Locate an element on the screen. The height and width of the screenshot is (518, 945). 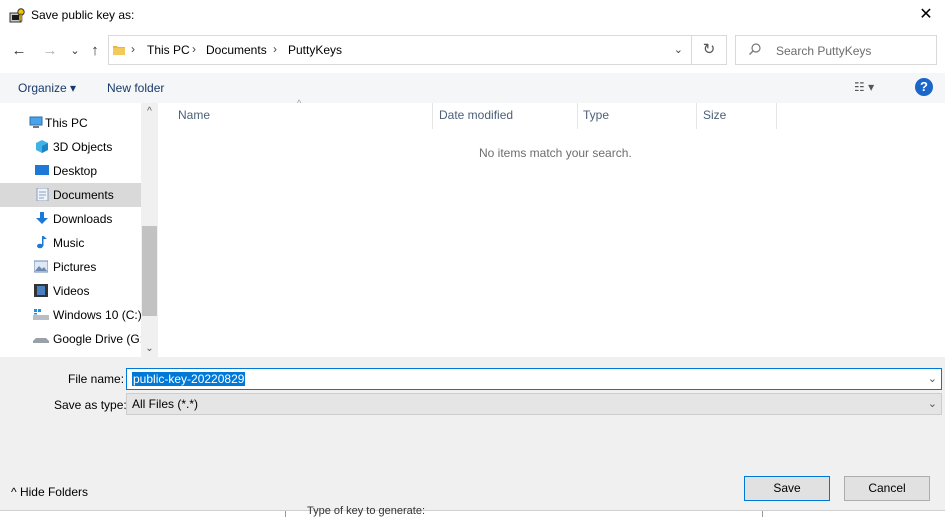
title-bar is located at coordinates (472, 15).